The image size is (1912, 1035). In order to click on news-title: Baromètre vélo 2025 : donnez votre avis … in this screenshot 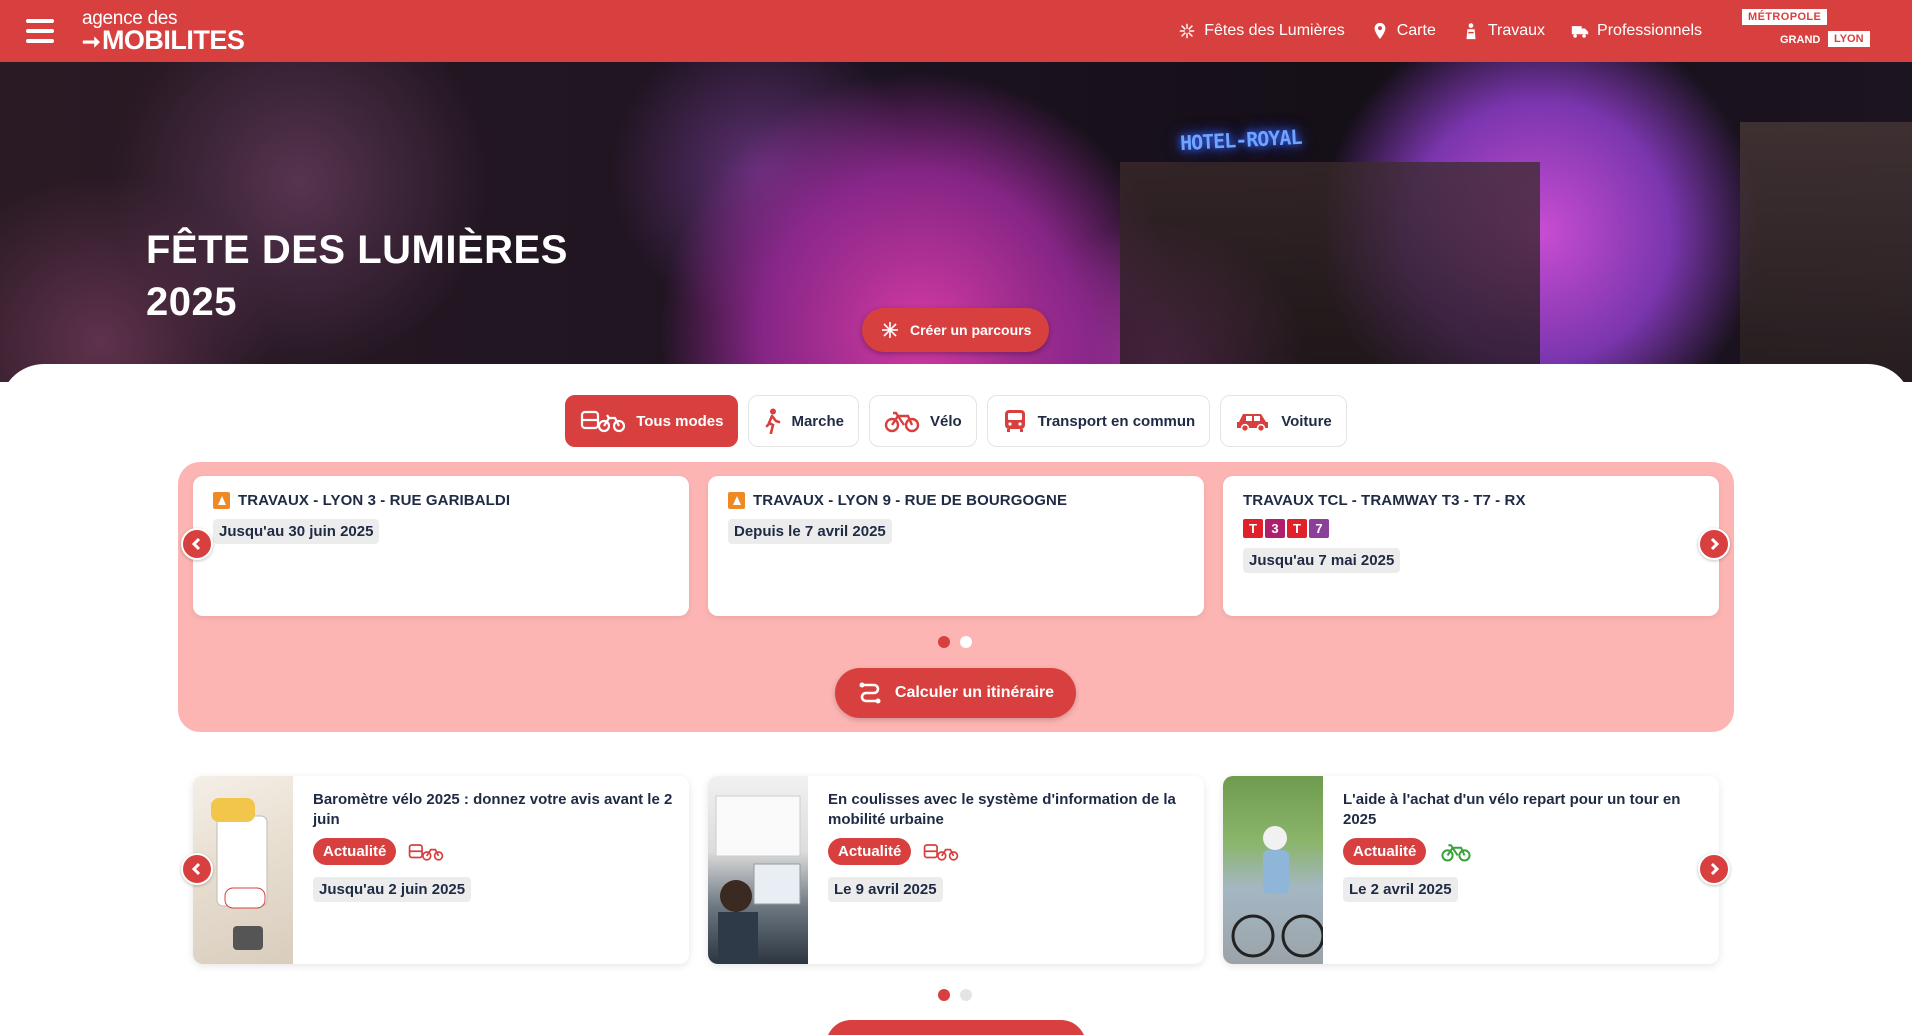, I will do `click(493, 809)`.